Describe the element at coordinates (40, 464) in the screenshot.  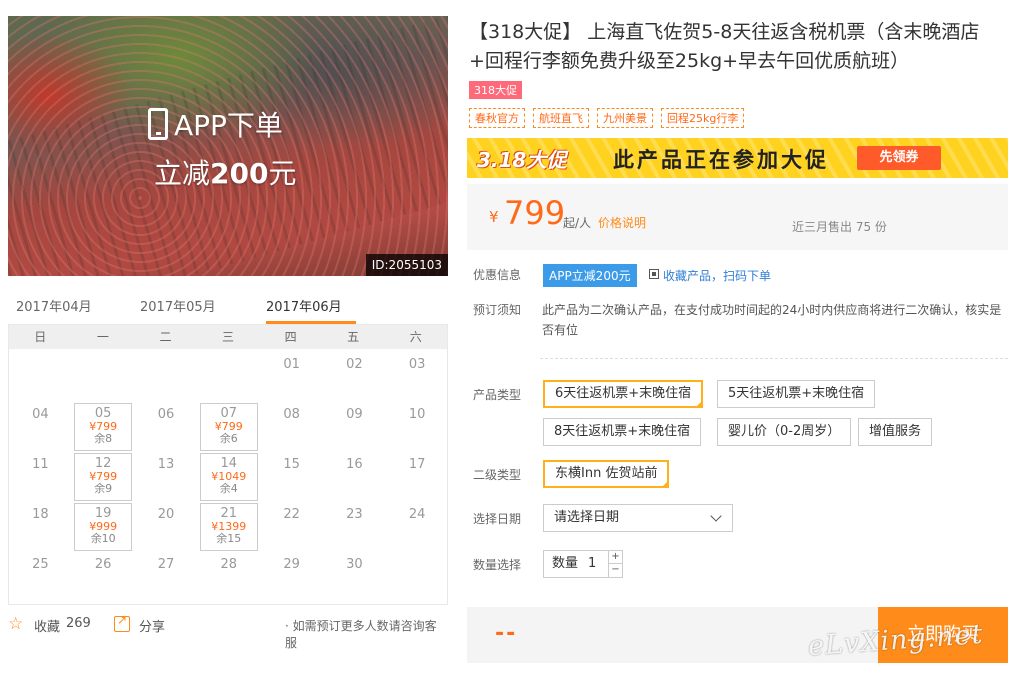
I see `day-number: 11` at that location.